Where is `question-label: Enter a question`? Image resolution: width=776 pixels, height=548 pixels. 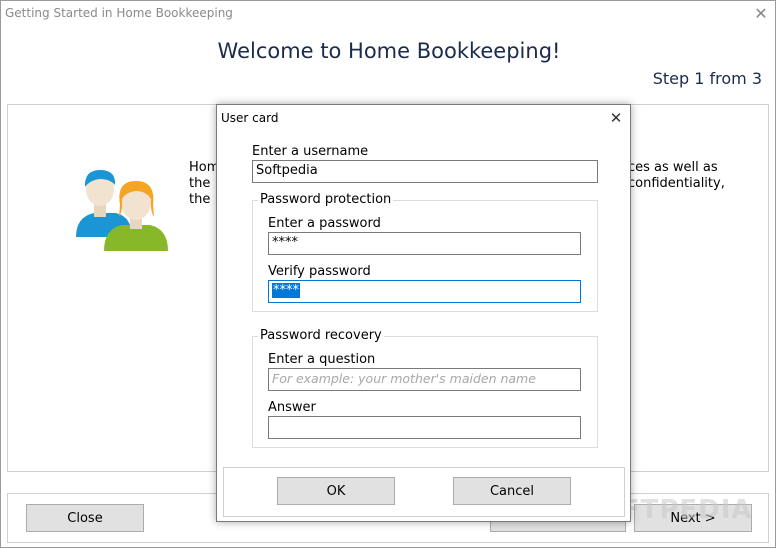 question-label: Enter a question is located at coordinates (322, 359).